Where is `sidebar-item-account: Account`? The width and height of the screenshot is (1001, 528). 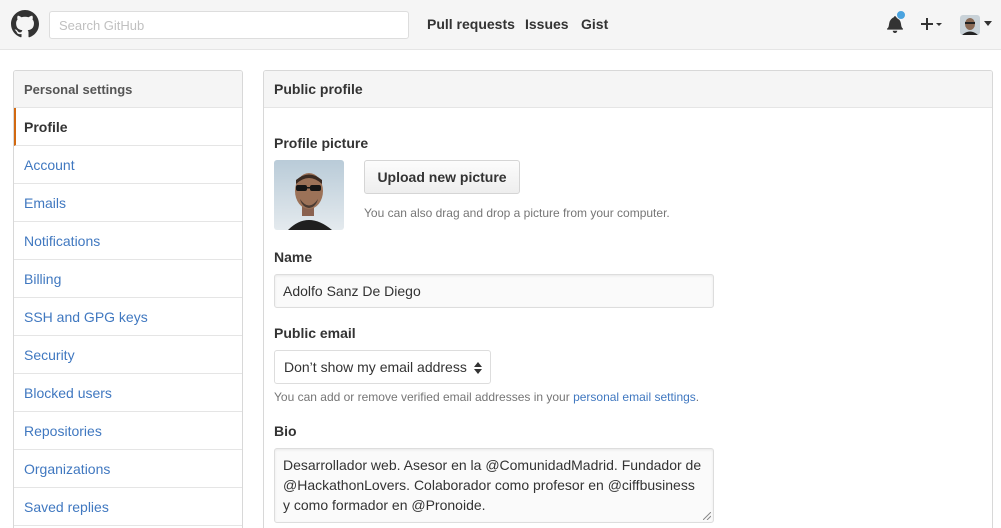 sidebar-item-account: Account is located at coordinates (128, 165).